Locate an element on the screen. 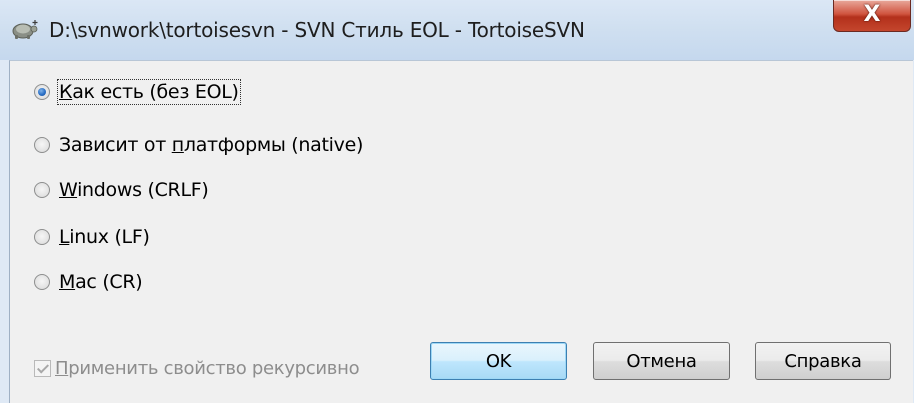 The height and width of the screenshot is (403, 914). radio-option-native: Зависит от платформы (native) is located at coordinates (198, 145).